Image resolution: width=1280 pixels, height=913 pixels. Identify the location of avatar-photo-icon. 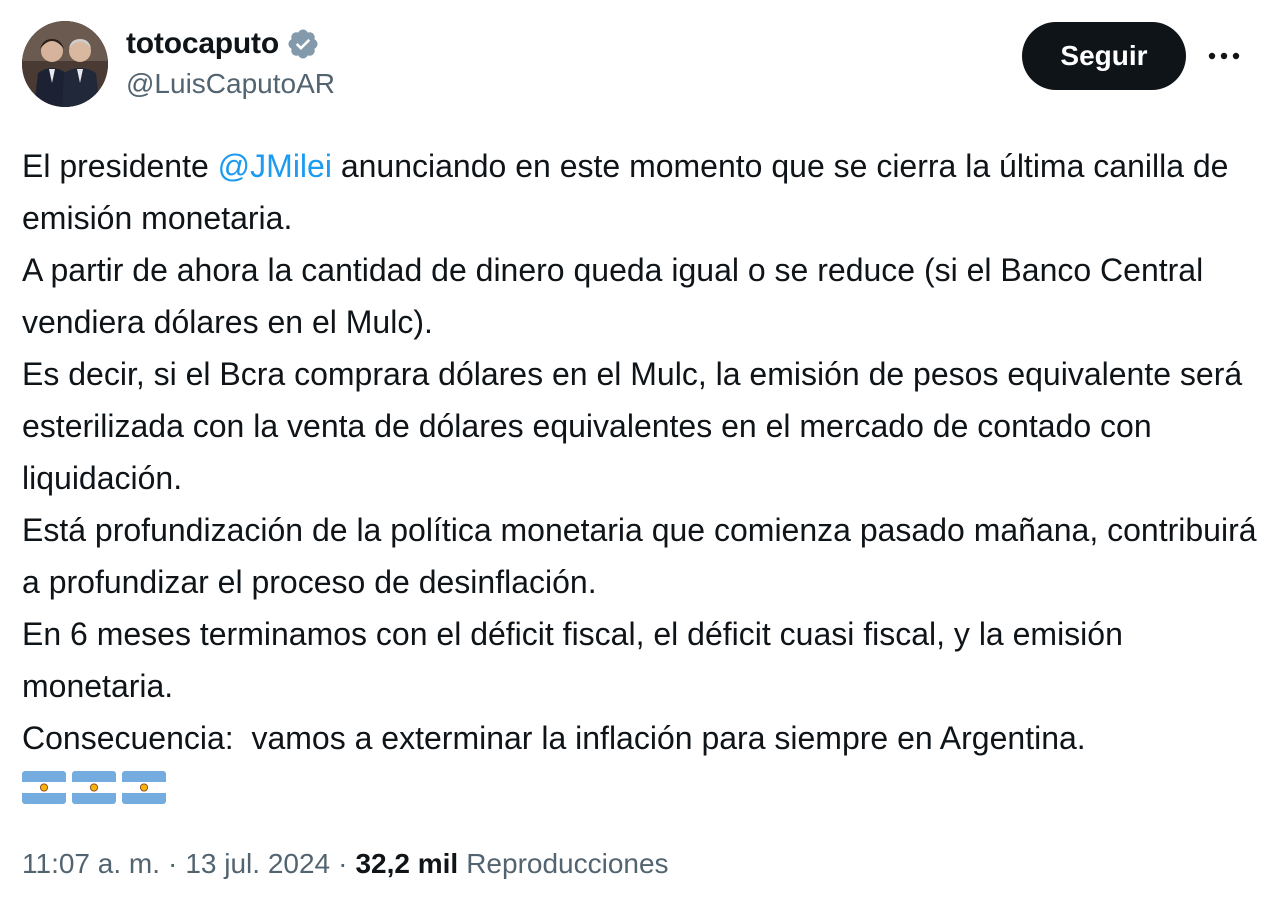
(65, 64).